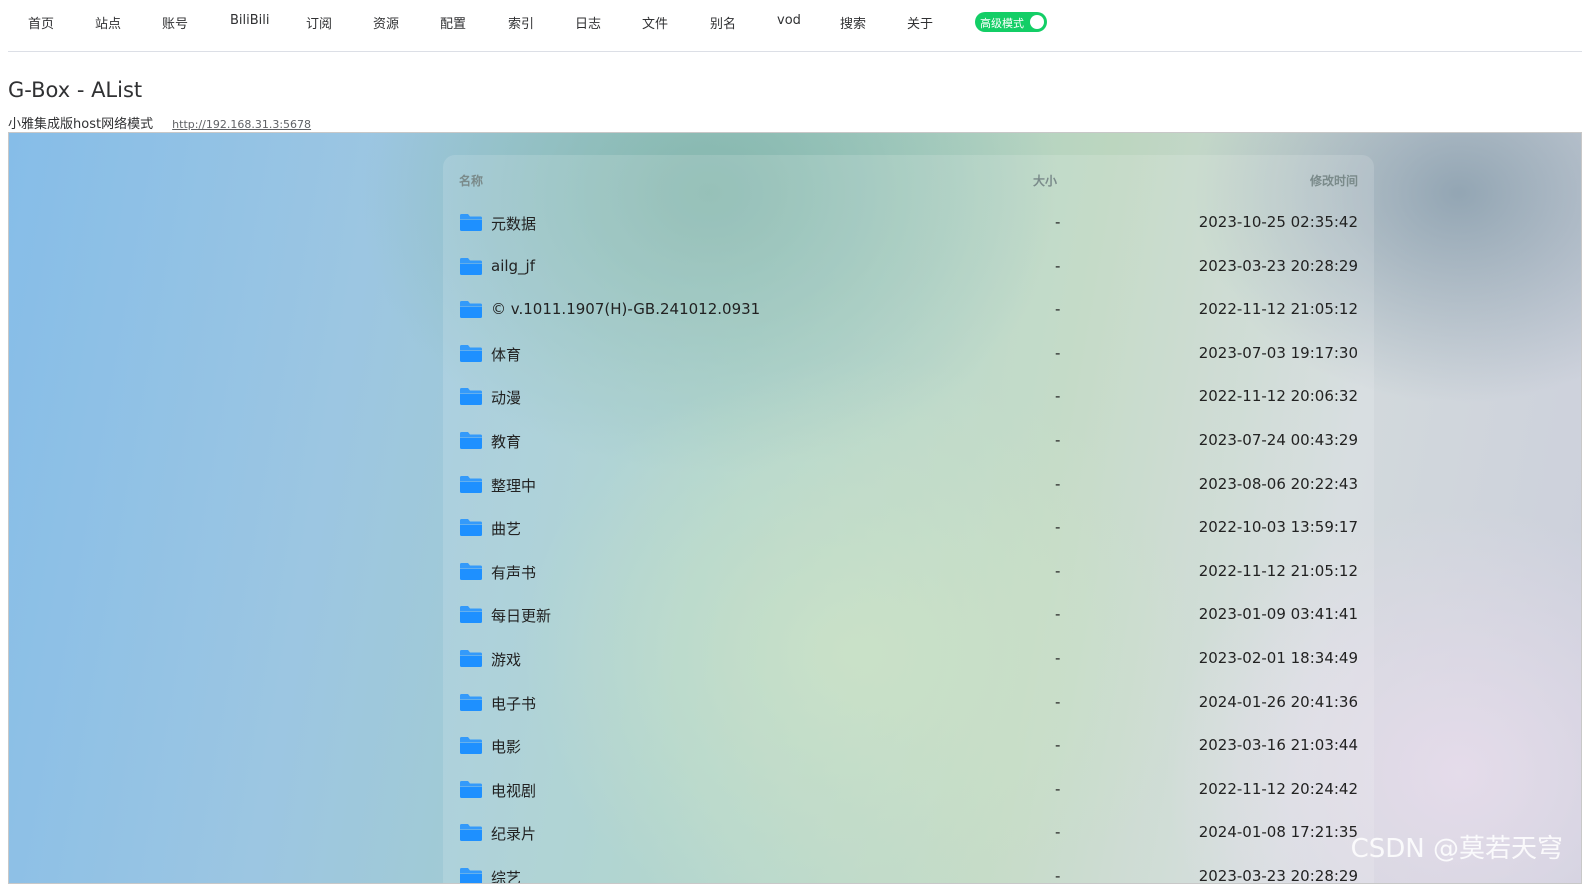  What do you see at coordinates (1002, 23) in the screenshot?
I see `advanced-mode-label: 高级模式` at bounding box center [1002, 23].